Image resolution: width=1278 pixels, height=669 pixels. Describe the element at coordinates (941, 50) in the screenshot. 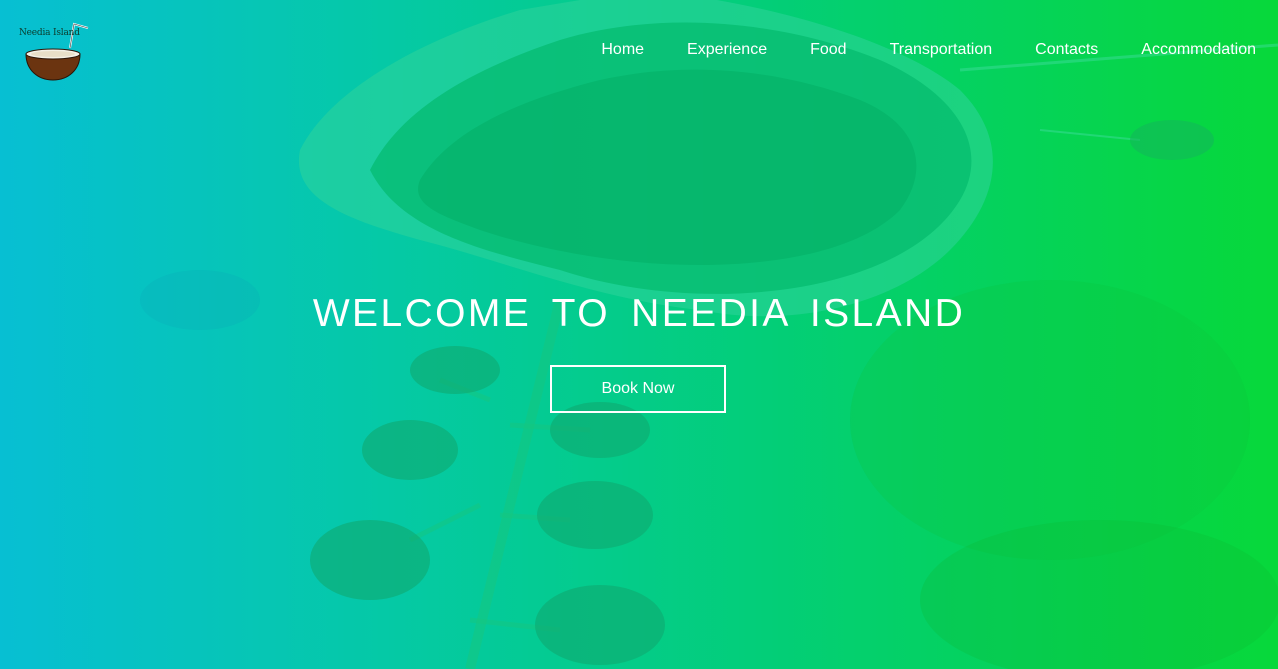

I see `nav-item-transportation: Transportation` at that location.